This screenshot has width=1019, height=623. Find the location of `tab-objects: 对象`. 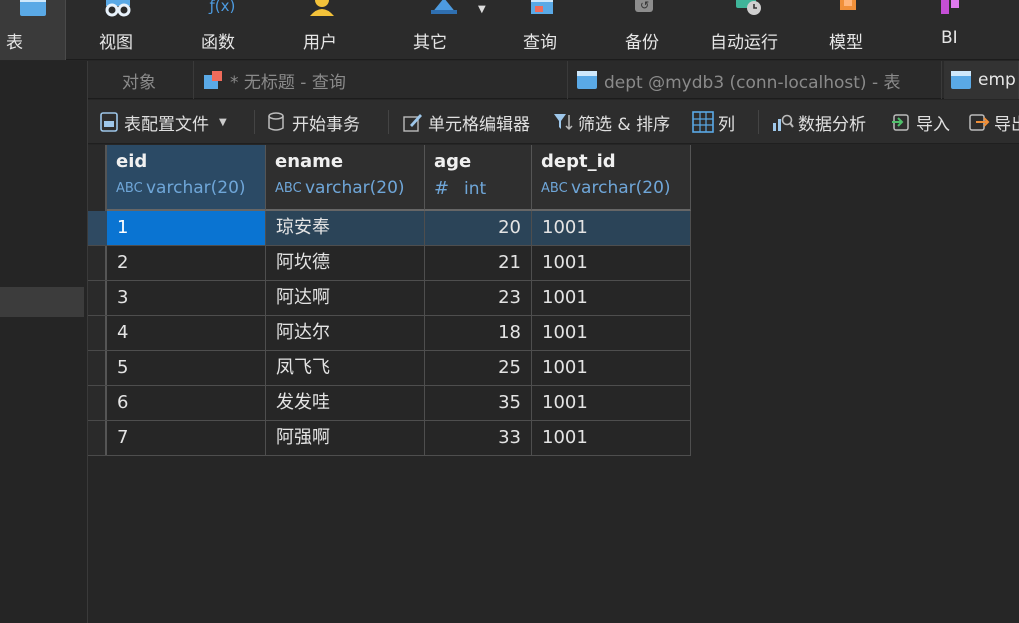

tab-objects: 对象 is located at coordinates (141, 80).